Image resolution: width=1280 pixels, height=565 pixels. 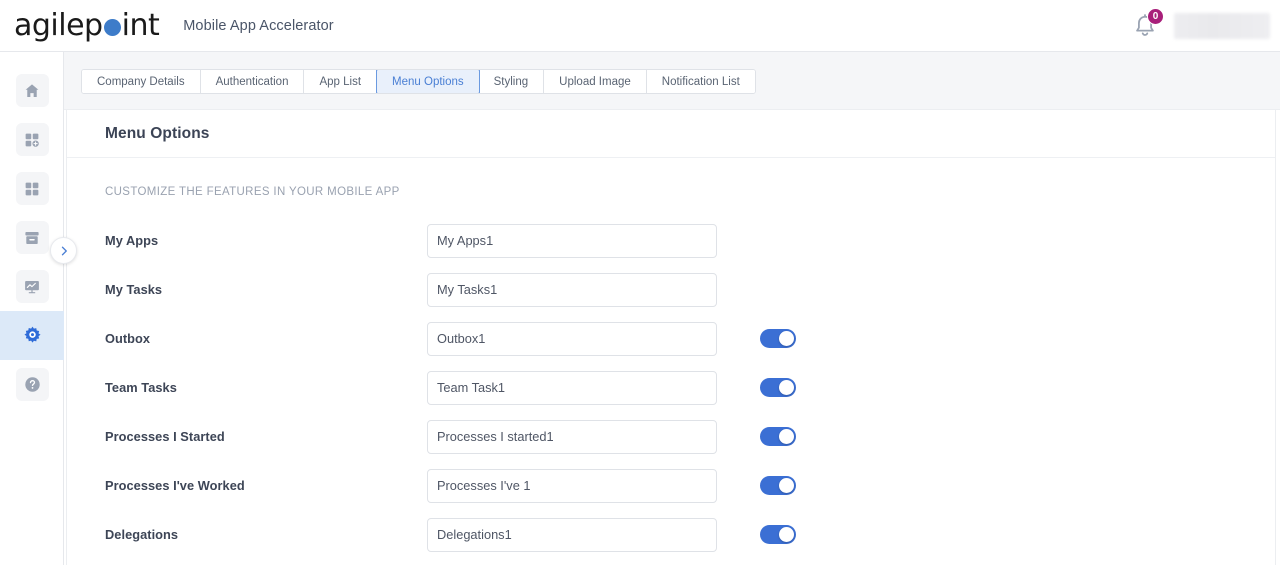 I want to click on row-label: Processes I Started, so click(x=165, y=436).